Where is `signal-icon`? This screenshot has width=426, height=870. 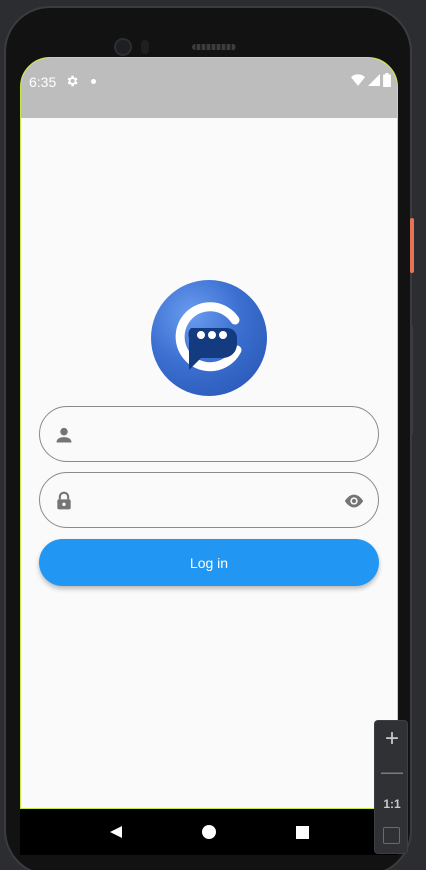
signal-icon is located at coordinates (374, 80).